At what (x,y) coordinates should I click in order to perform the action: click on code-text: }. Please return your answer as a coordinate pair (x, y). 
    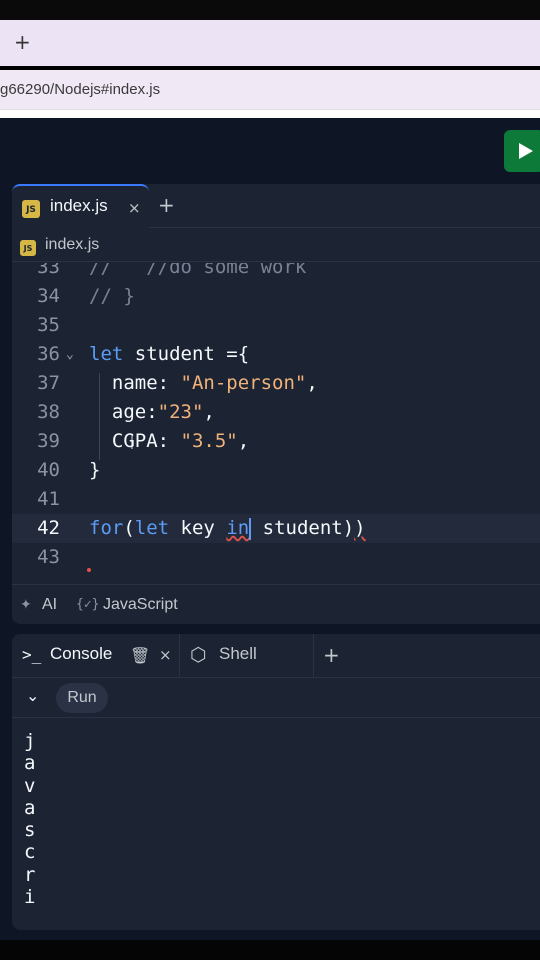
    Looking at the image, I should click on (94, 470).